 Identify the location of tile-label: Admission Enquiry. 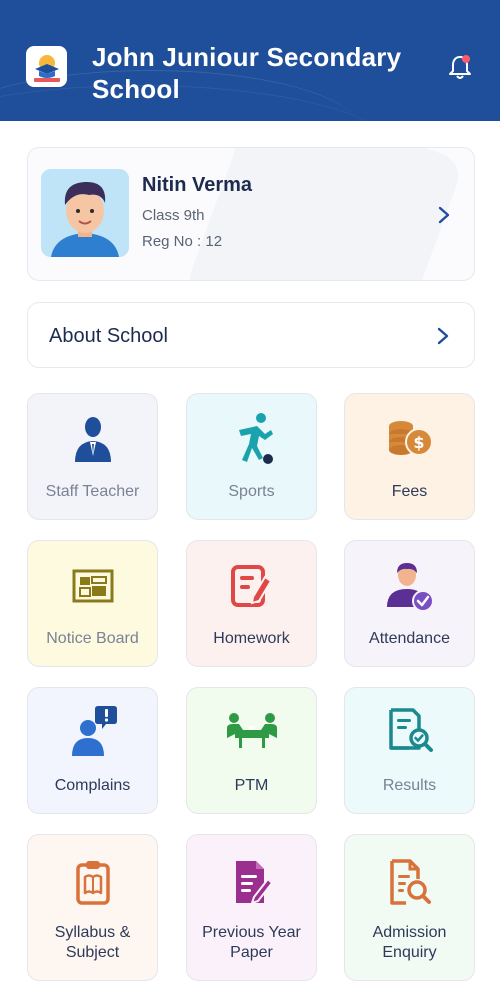
(409, 942).